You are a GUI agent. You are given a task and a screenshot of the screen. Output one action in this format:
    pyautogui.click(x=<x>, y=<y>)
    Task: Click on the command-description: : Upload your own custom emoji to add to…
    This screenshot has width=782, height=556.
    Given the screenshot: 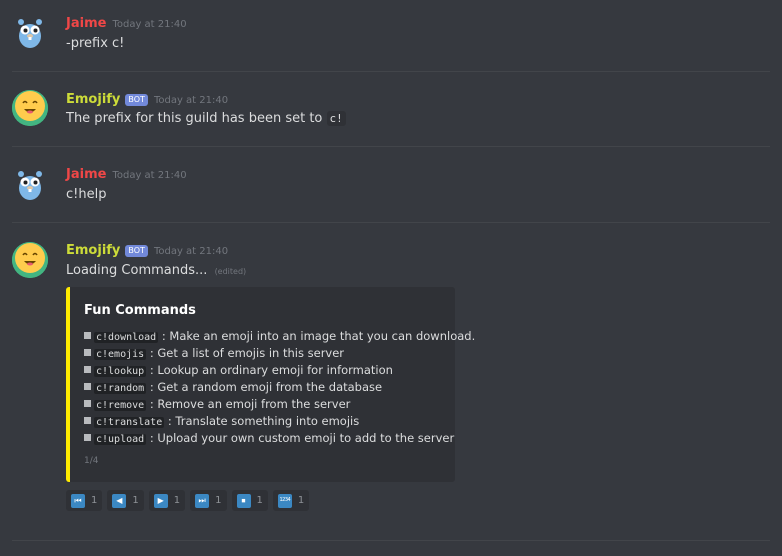 What is the action you would take?
    pyautogui.click(x=302, y=438)
    